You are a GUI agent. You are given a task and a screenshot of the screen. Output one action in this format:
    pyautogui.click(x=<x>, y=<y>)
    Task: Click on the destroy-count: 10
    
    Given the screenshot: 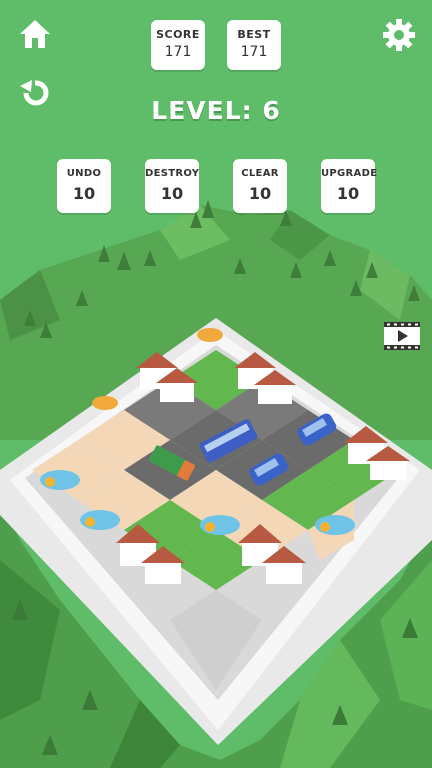 What is the action you would take?
    pyautogui.click(x=172, y=193)
    